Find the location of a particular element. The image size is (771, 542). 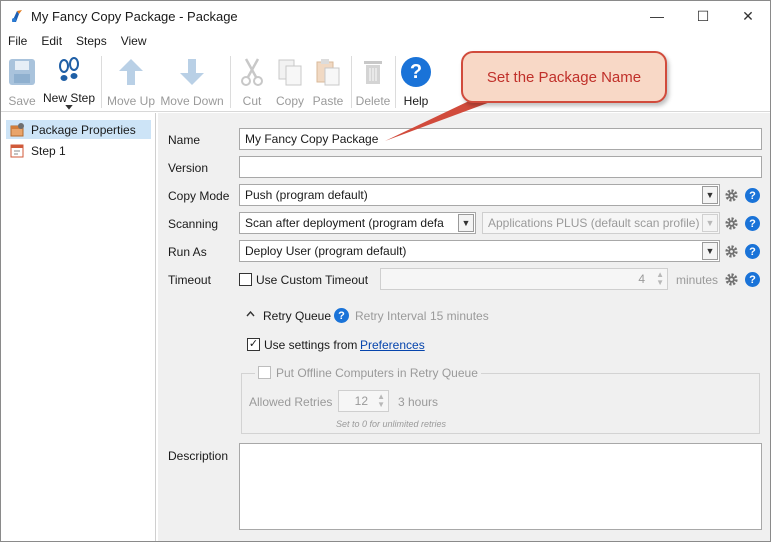

copy-button: Copy is located at coordinates (290, 82).